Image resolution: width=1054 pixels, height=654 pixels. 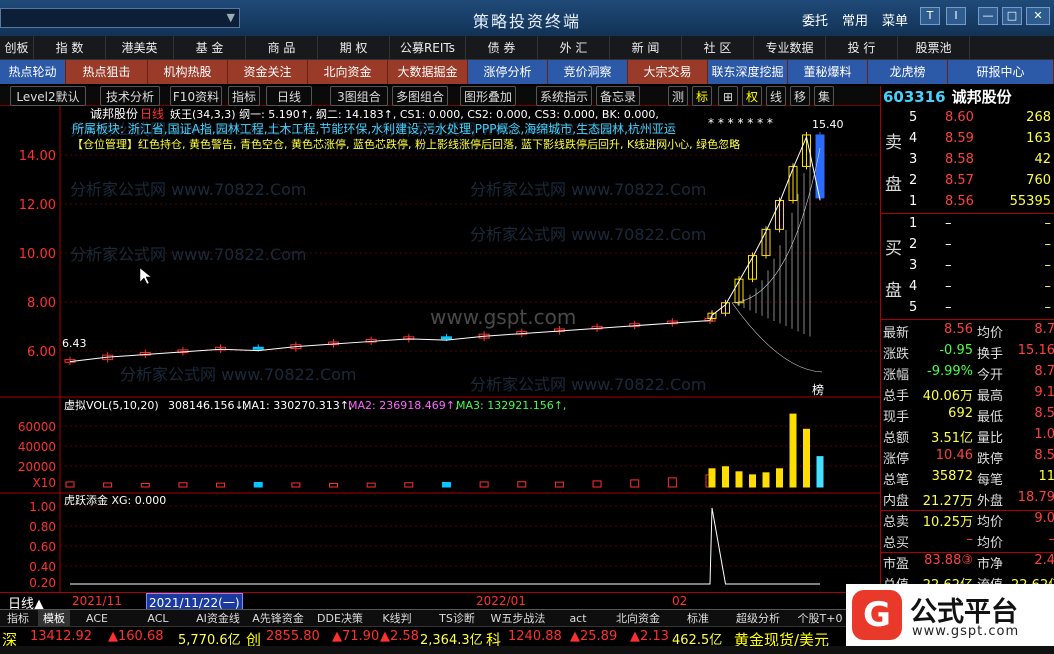 I want to click on toolbar-memo: 备忘录, so click(x=618, y=96).